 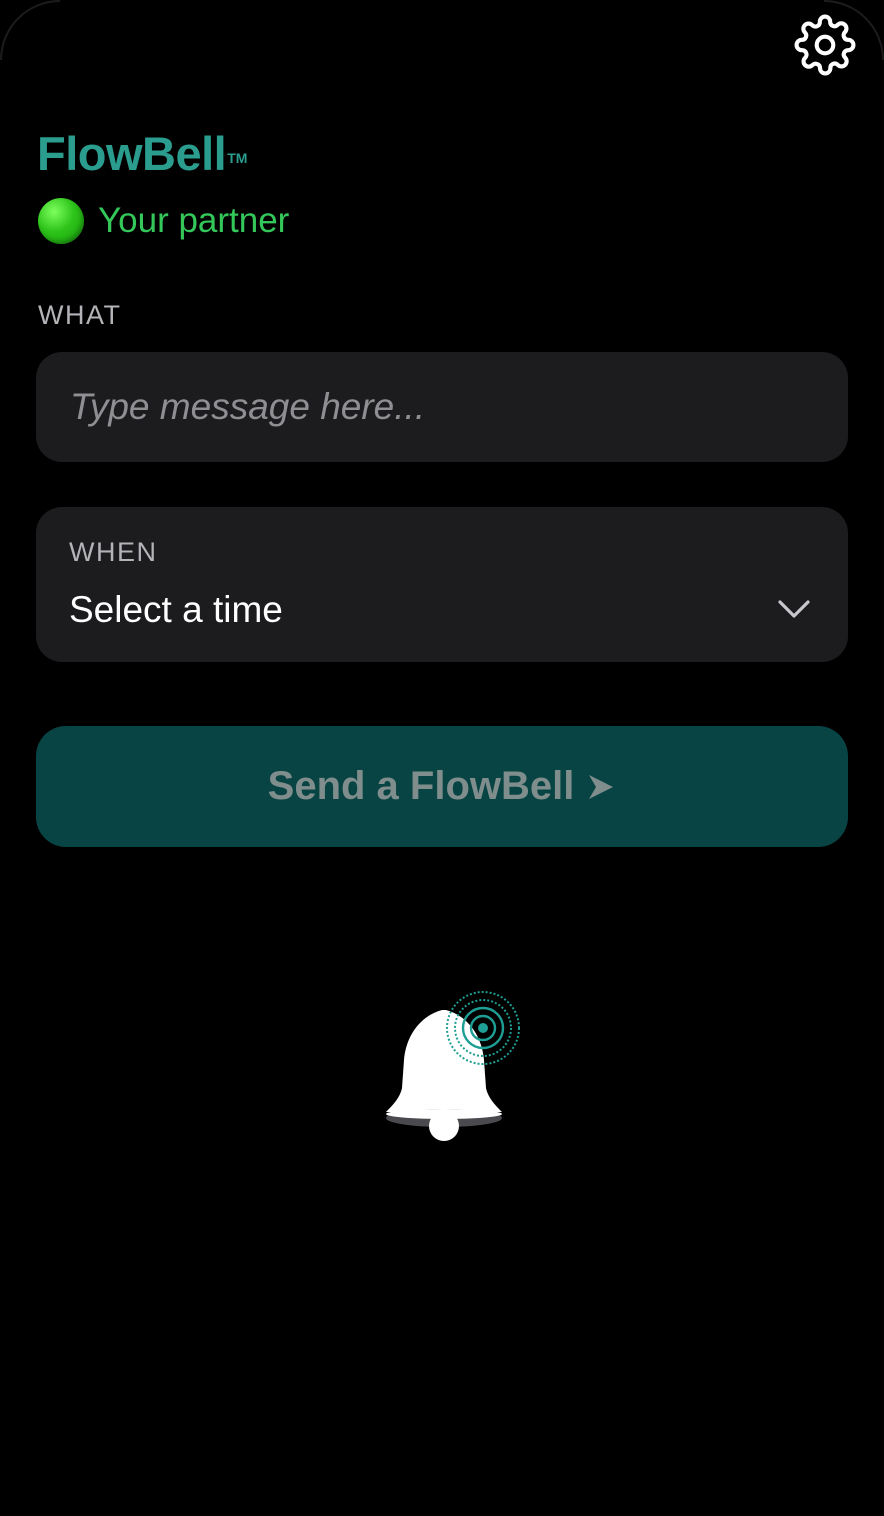 I want to click on chevron-down-icon, so click(x=794, y=609).